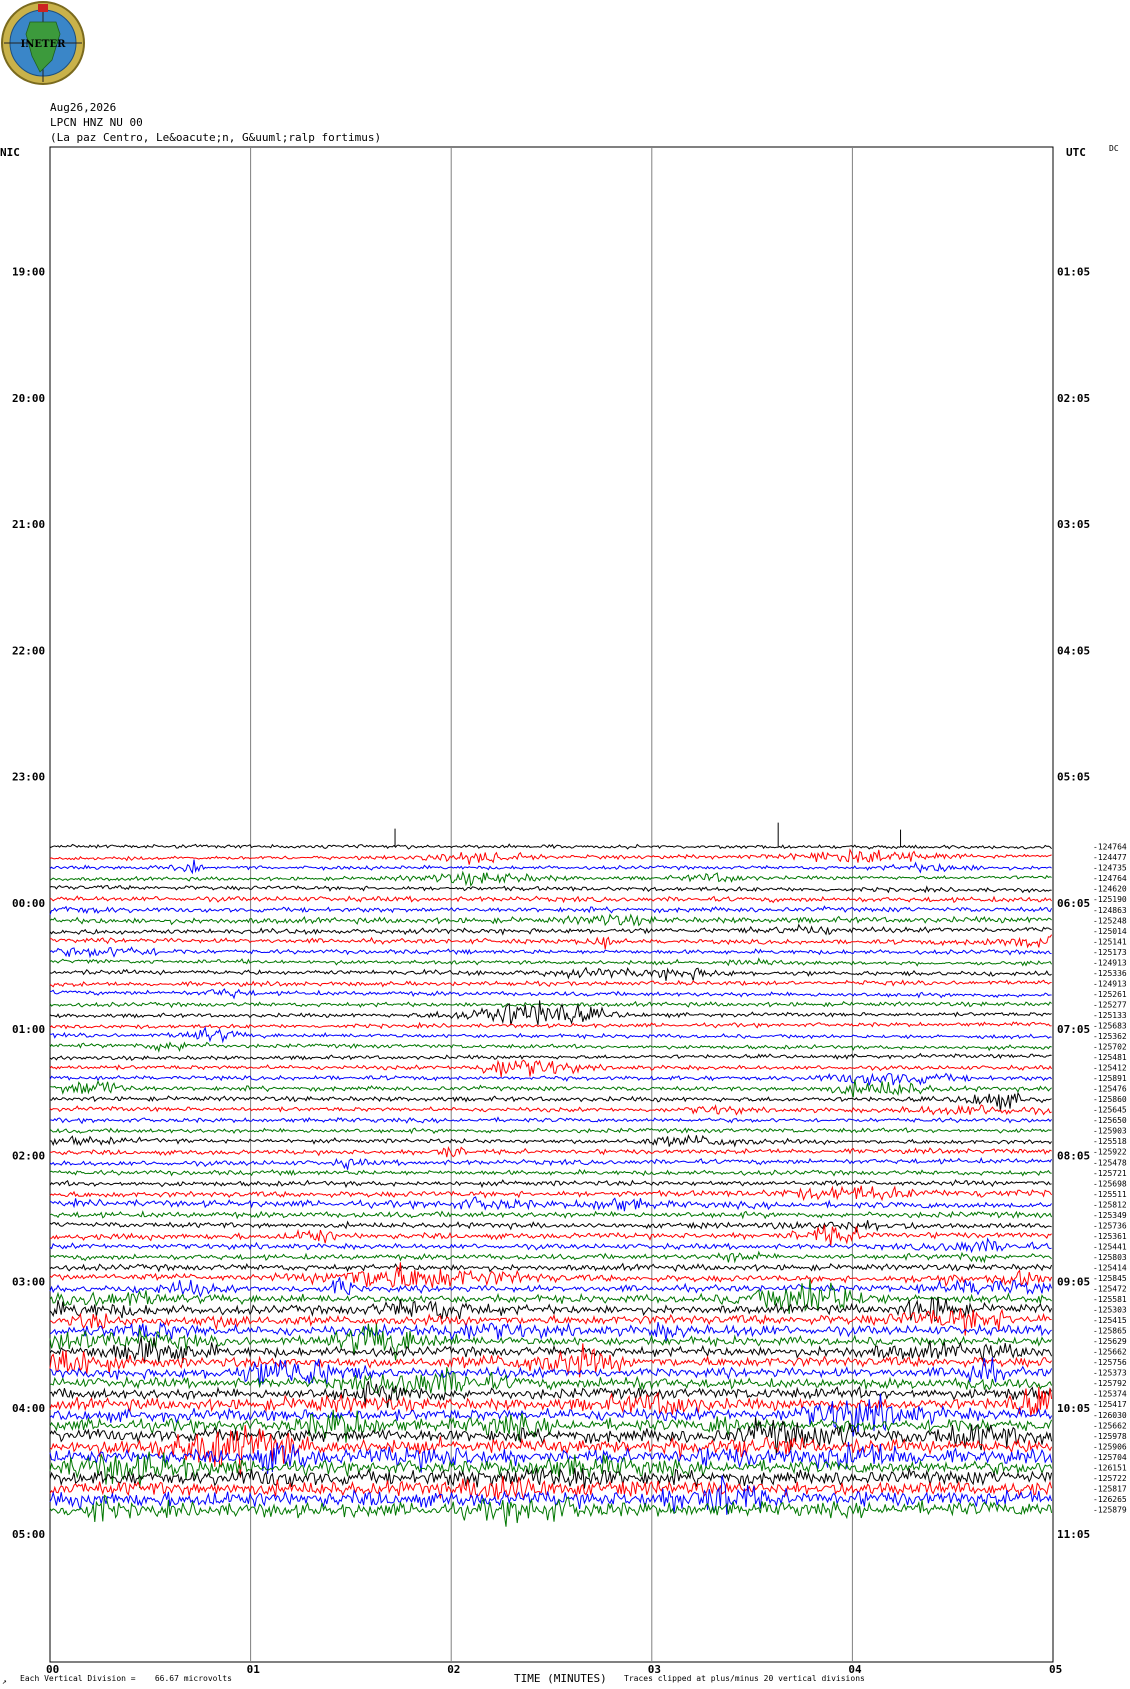 The width and height of the screenshot is (1130, 1689). I want to click on hour-label-local: 21:00, so click(28, 524).